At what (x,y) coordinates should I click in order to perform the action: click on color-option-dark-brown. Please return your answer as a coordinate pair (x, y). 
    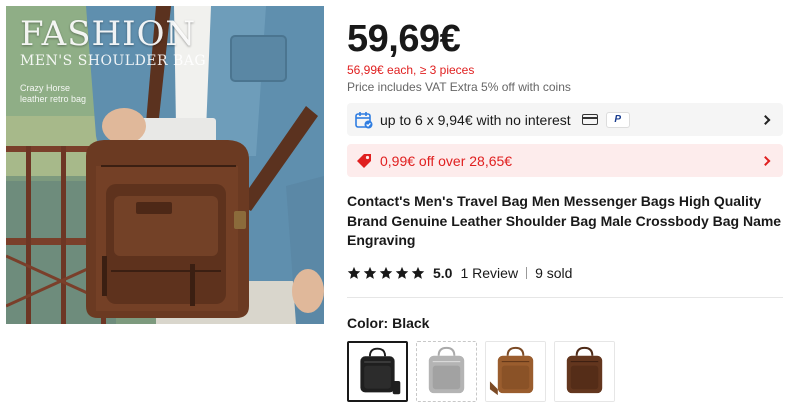
    Looking at the image, I should click on (584, 371).